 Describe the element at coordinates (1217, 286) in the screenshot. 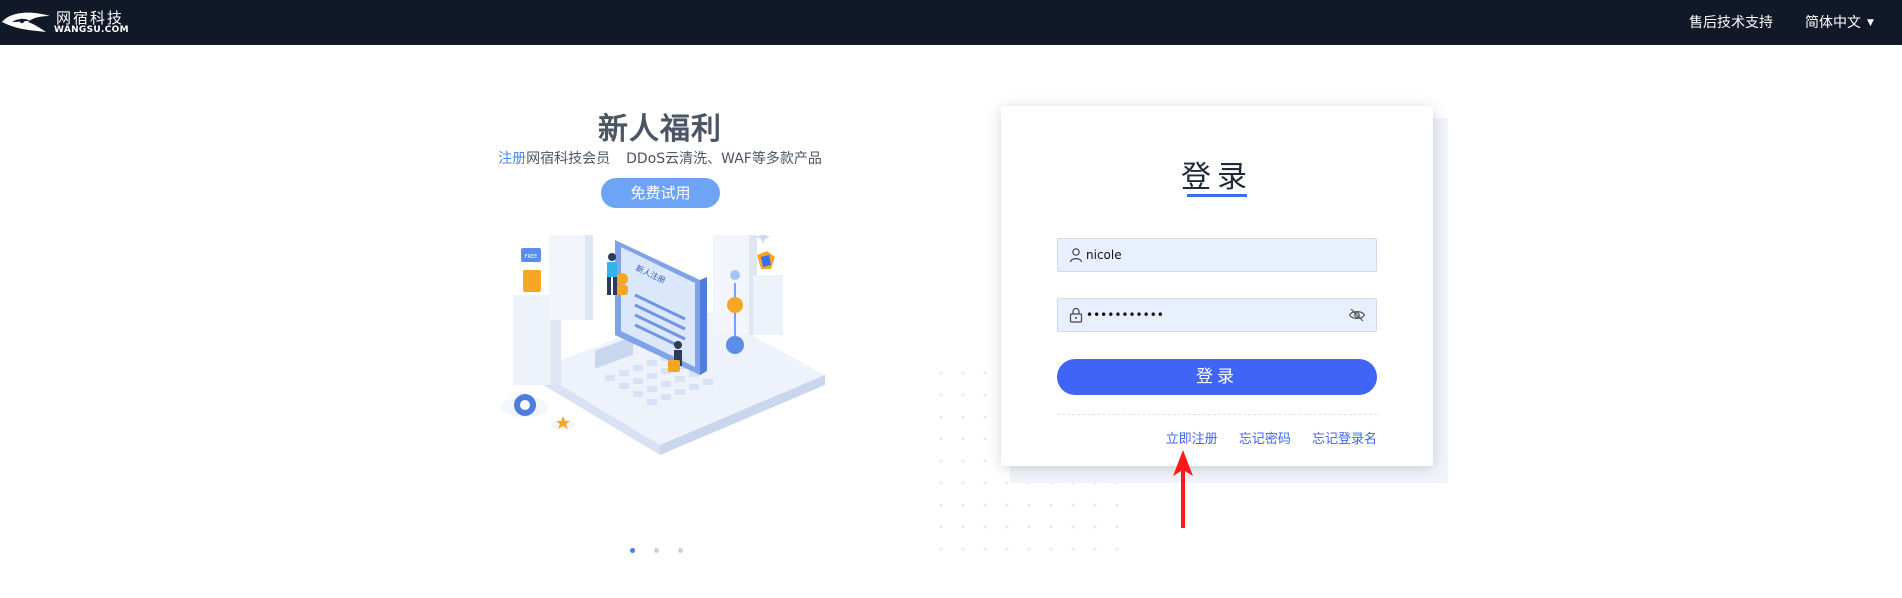

I see `login-card: 登录 登录 立即注册 忘记密码 忘记登录名` at that location.